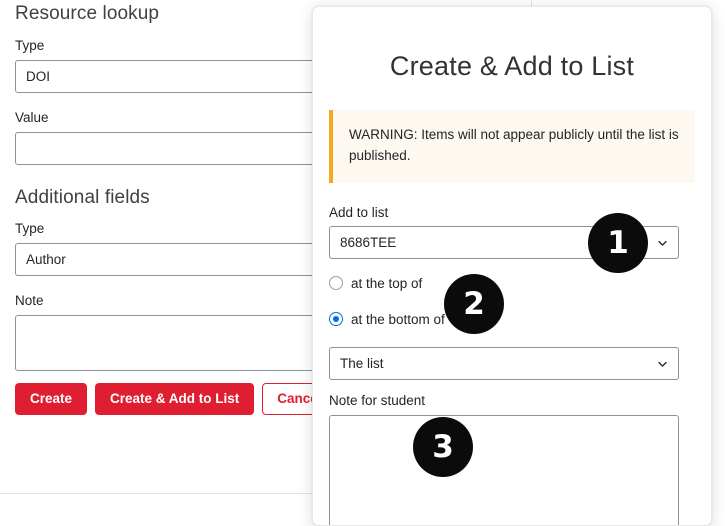 The width and height of the screenshot is (725, 526). I want to click on target-list-select: The list, so click(504, 364).